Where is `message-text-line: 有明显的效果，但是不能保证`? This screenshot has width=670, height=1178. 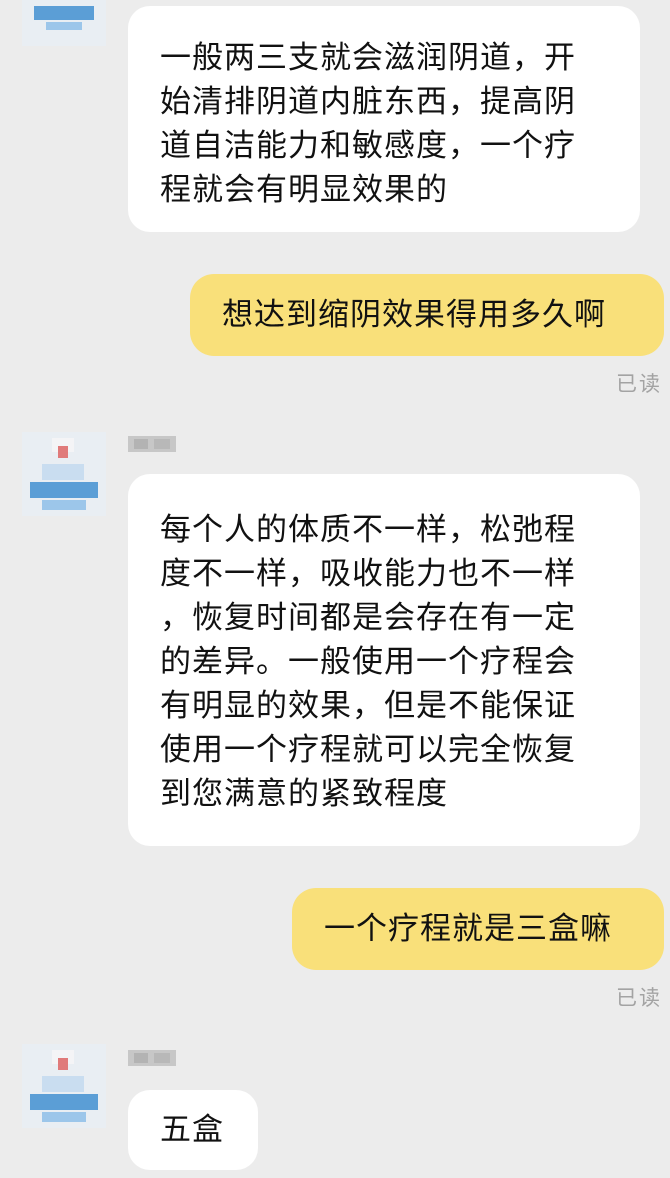 message-text-line: 有明显的效果，但是不能保证 is located at coordinates (368, 706).